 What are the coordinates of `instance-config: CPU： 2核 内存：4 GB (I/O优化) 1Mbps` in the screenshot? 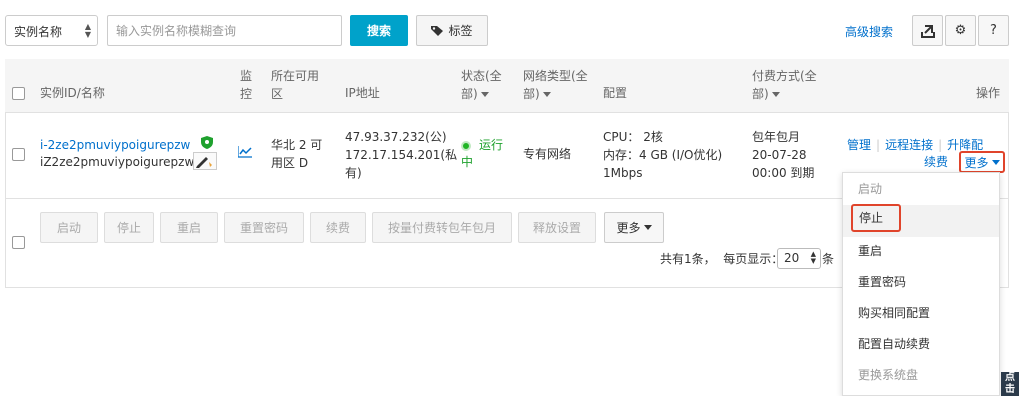 It's located at (663, 155).